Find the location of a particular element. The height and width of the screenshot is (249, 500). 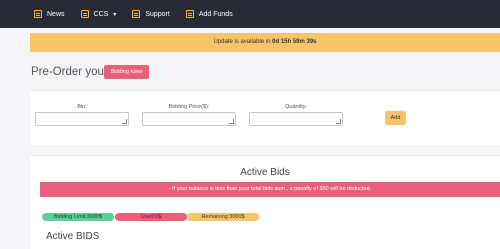

funds-icon is located at coordinates (189, 14).